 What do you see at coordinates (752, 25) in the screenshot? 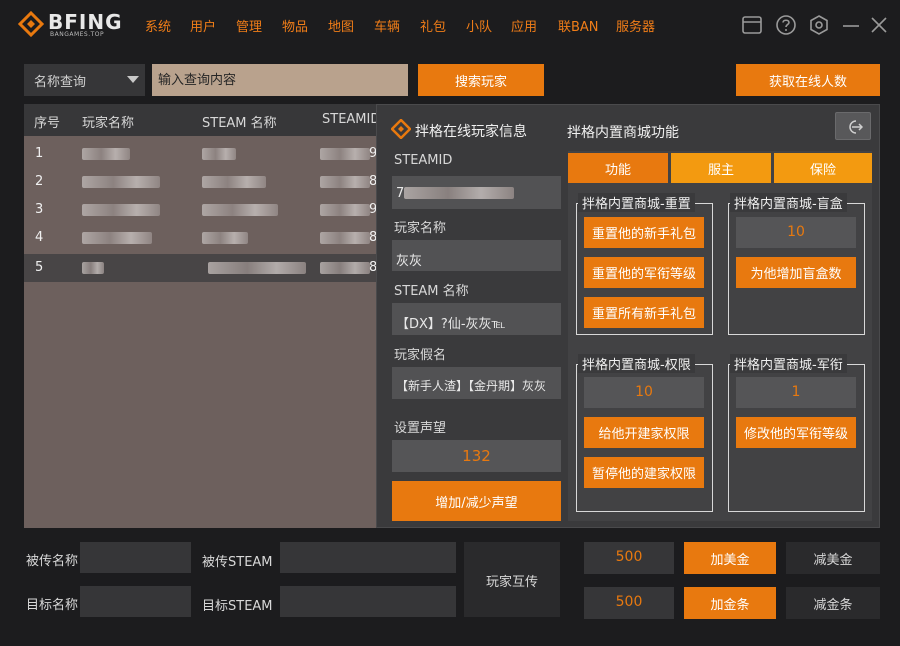
I see `window-icon` at bounding box center [752, 25].